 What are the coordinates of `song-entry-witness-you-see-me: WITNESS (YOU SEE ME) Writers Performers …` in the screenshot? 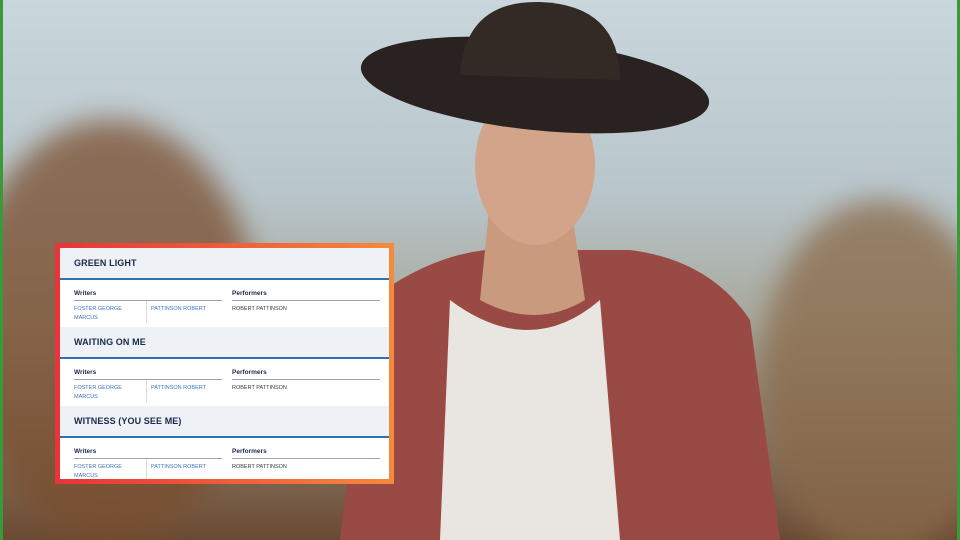 It's located at (224, 442).